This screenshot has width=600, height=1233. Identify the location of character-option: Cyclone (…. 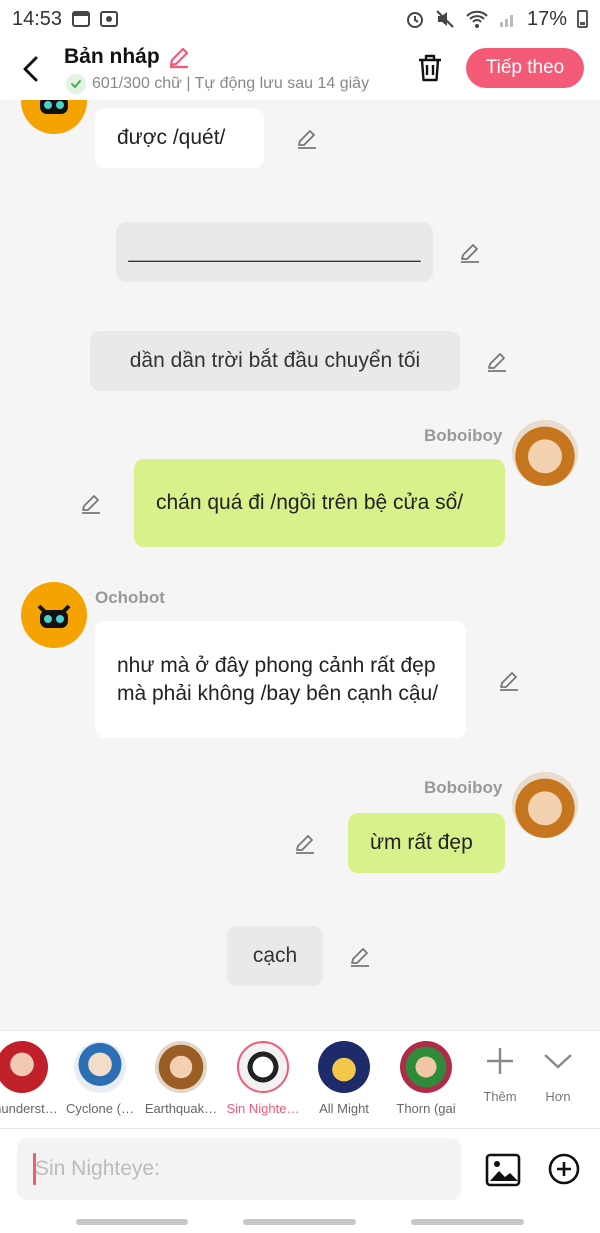
(100, 1078).